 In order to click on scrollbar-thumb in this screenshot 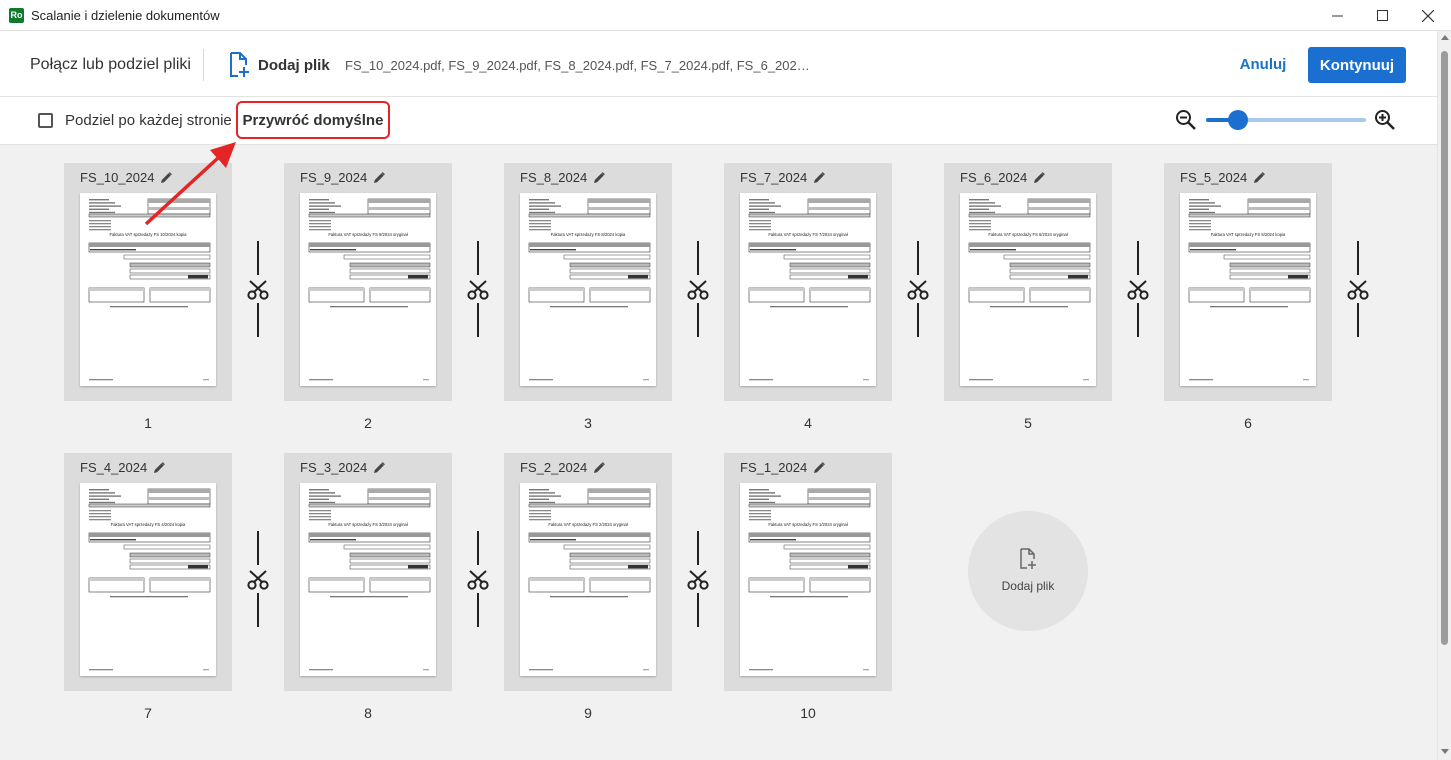, I will do `click(1444, 348)`.